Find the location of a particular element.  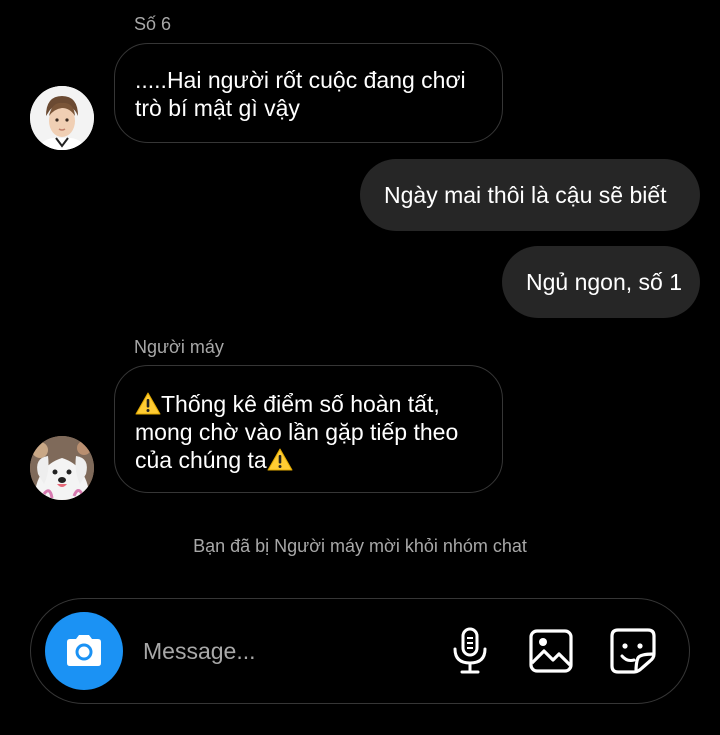

bot-photo is located at coordinates (62, 468).